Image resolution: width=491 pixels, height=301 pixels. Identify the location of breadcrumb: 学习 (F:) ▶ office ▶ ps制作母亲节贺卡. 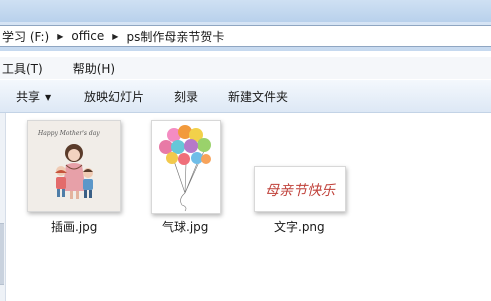
(245, 36).